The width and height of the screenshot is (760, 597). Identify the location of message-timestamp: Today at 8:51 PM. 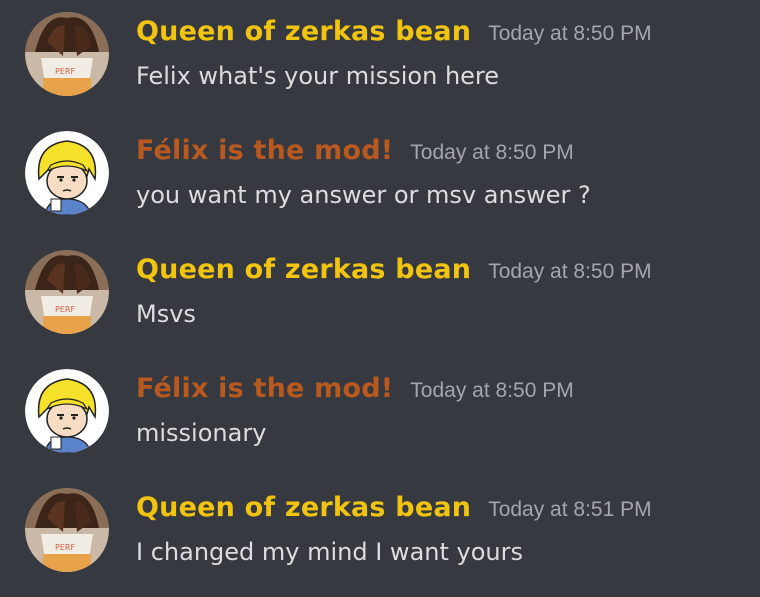
(570, 509).